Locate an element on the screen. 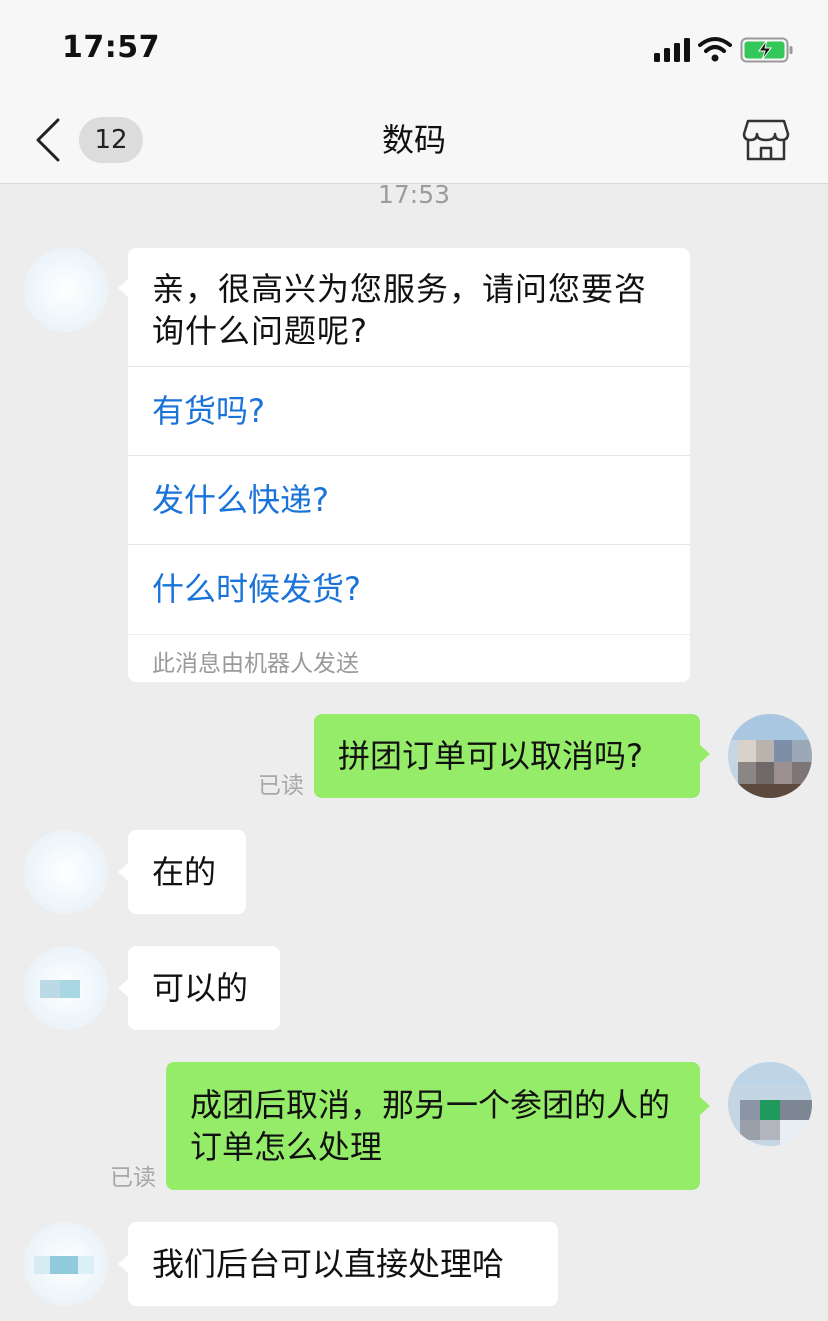  wifi-icon is located at coordinates (715, 49).